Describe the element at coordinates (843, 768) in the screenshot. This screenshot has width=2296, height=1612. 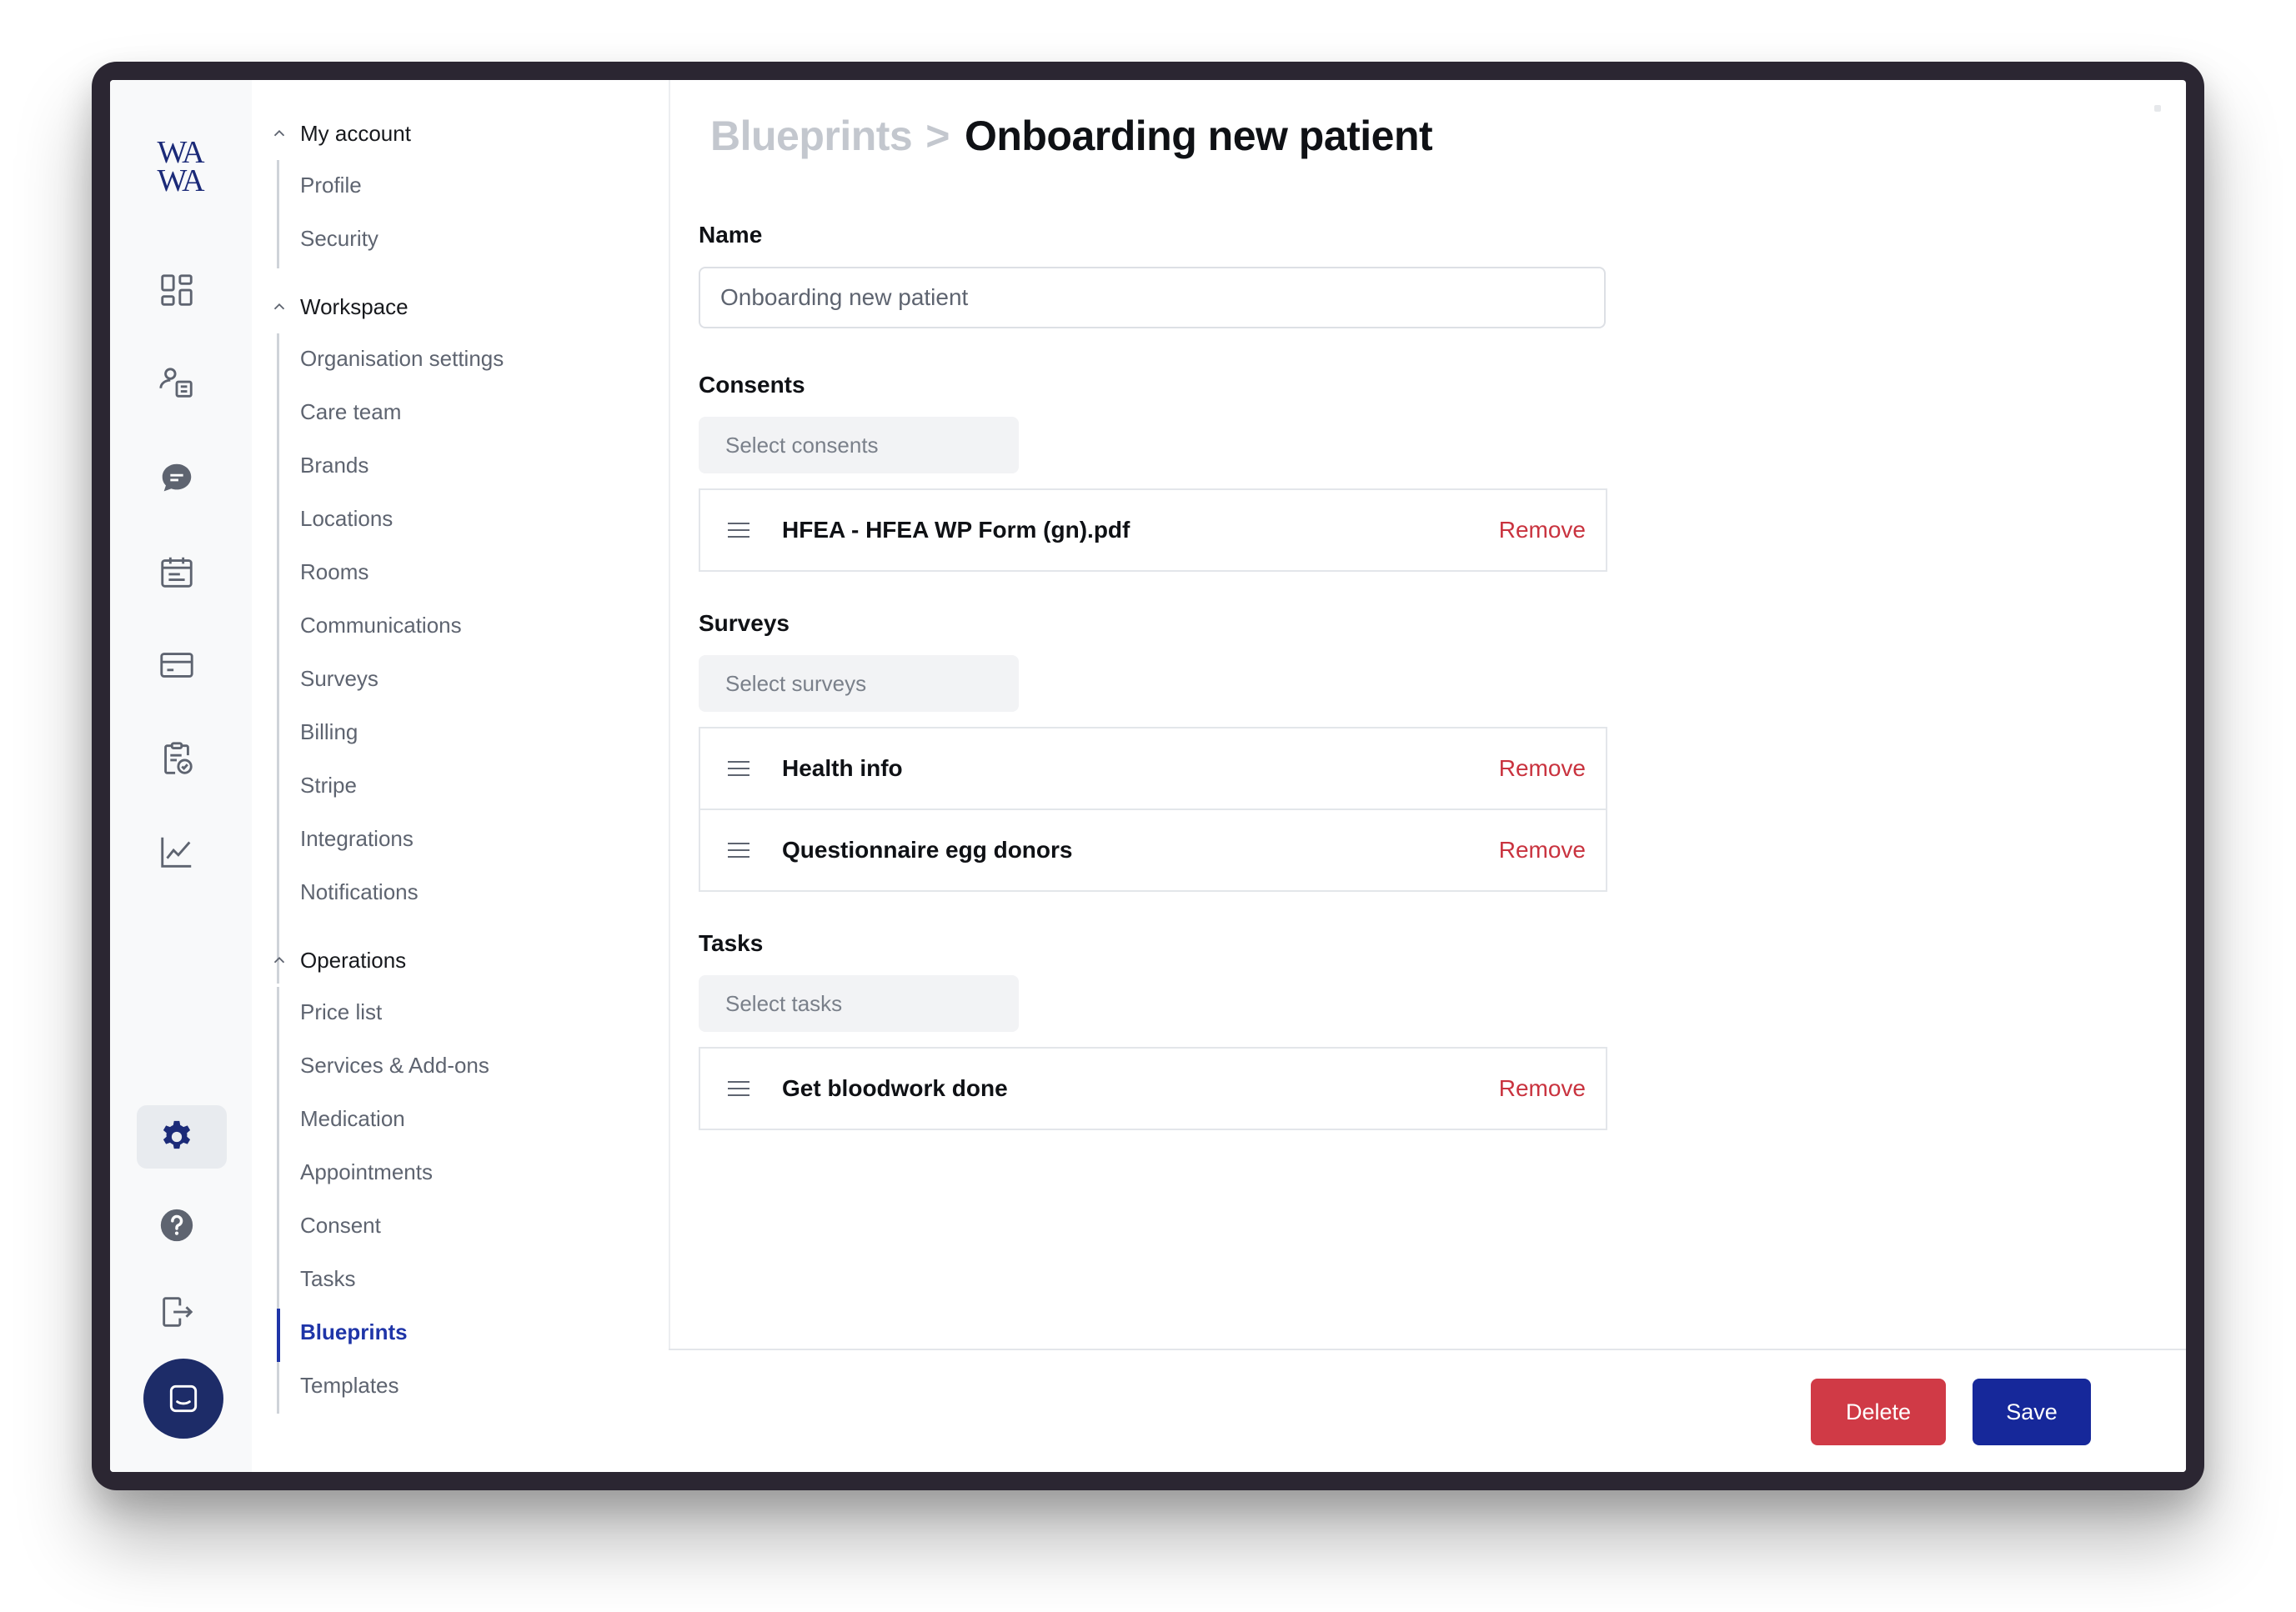
I see `survey-name: Health info` at that location.